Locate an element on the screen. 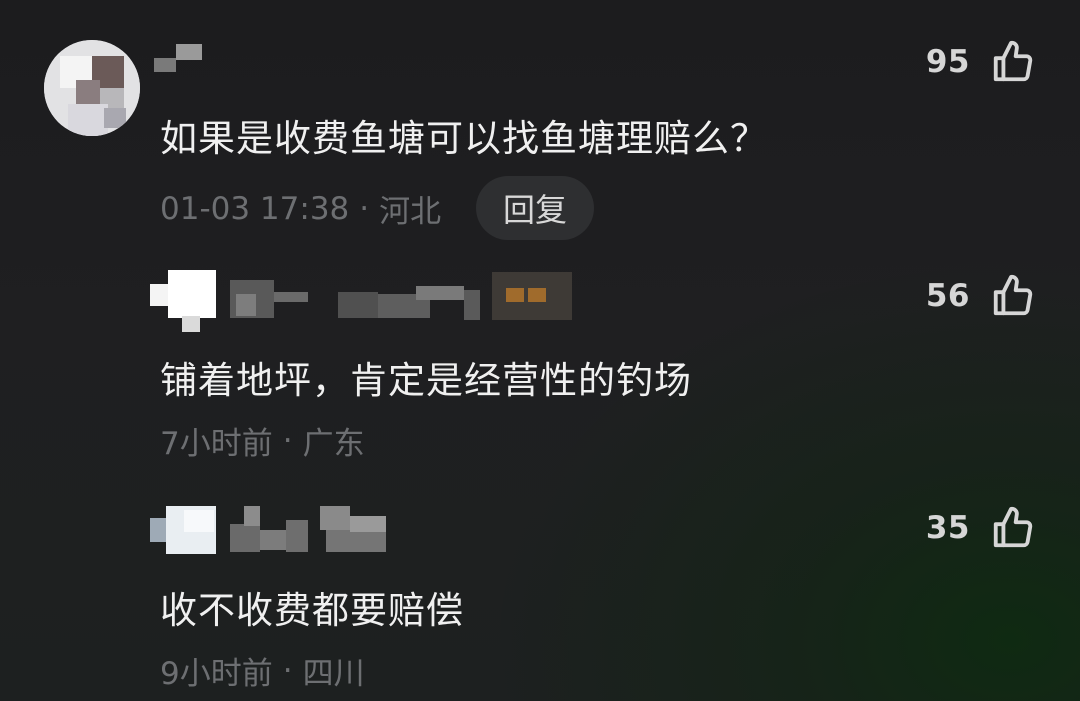  comment-text: 收不收费都要赔偿 is located at coordinates (312, 610).